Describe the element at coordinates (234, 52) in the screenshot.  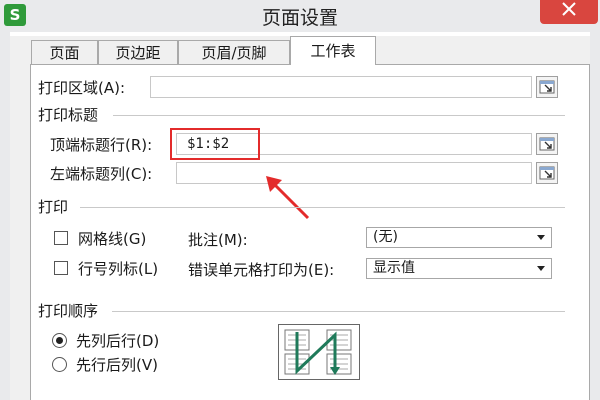
I see `tab-header-footer: 页眉/页脚` at that location.